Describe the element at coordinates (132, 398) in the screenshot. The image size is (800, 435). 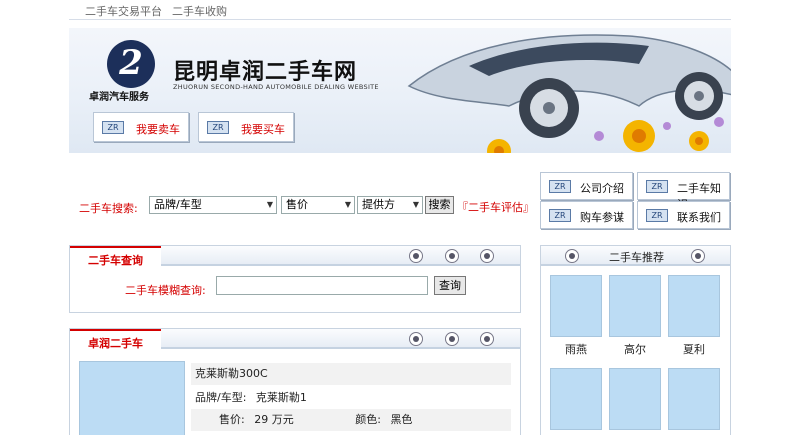
I see `car-thumbnail` at that location.